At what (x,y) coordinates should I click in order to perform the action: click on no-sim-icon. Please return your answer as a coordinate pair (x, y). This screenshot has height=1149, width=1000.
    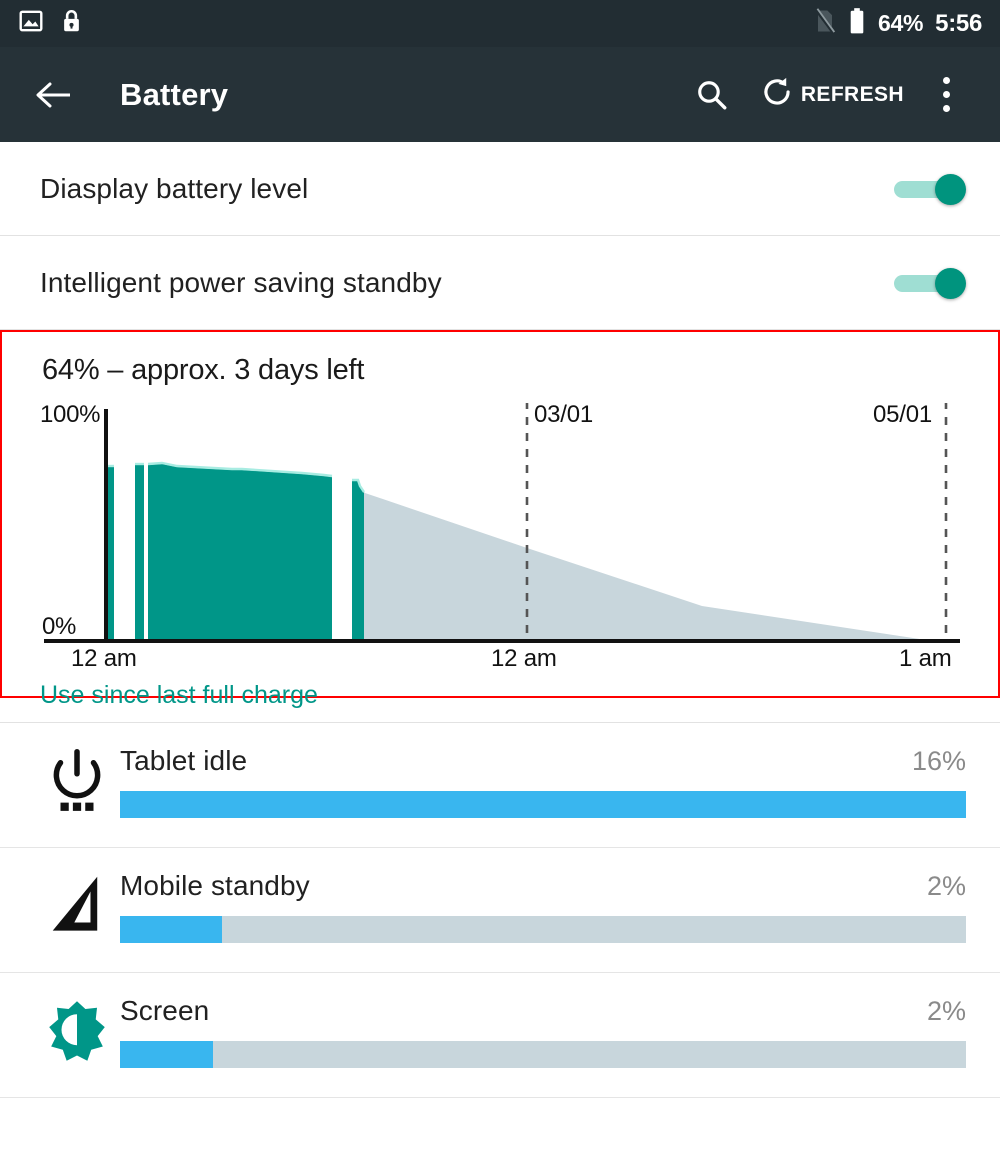
    Looking at the image, I should click on (825, 23).